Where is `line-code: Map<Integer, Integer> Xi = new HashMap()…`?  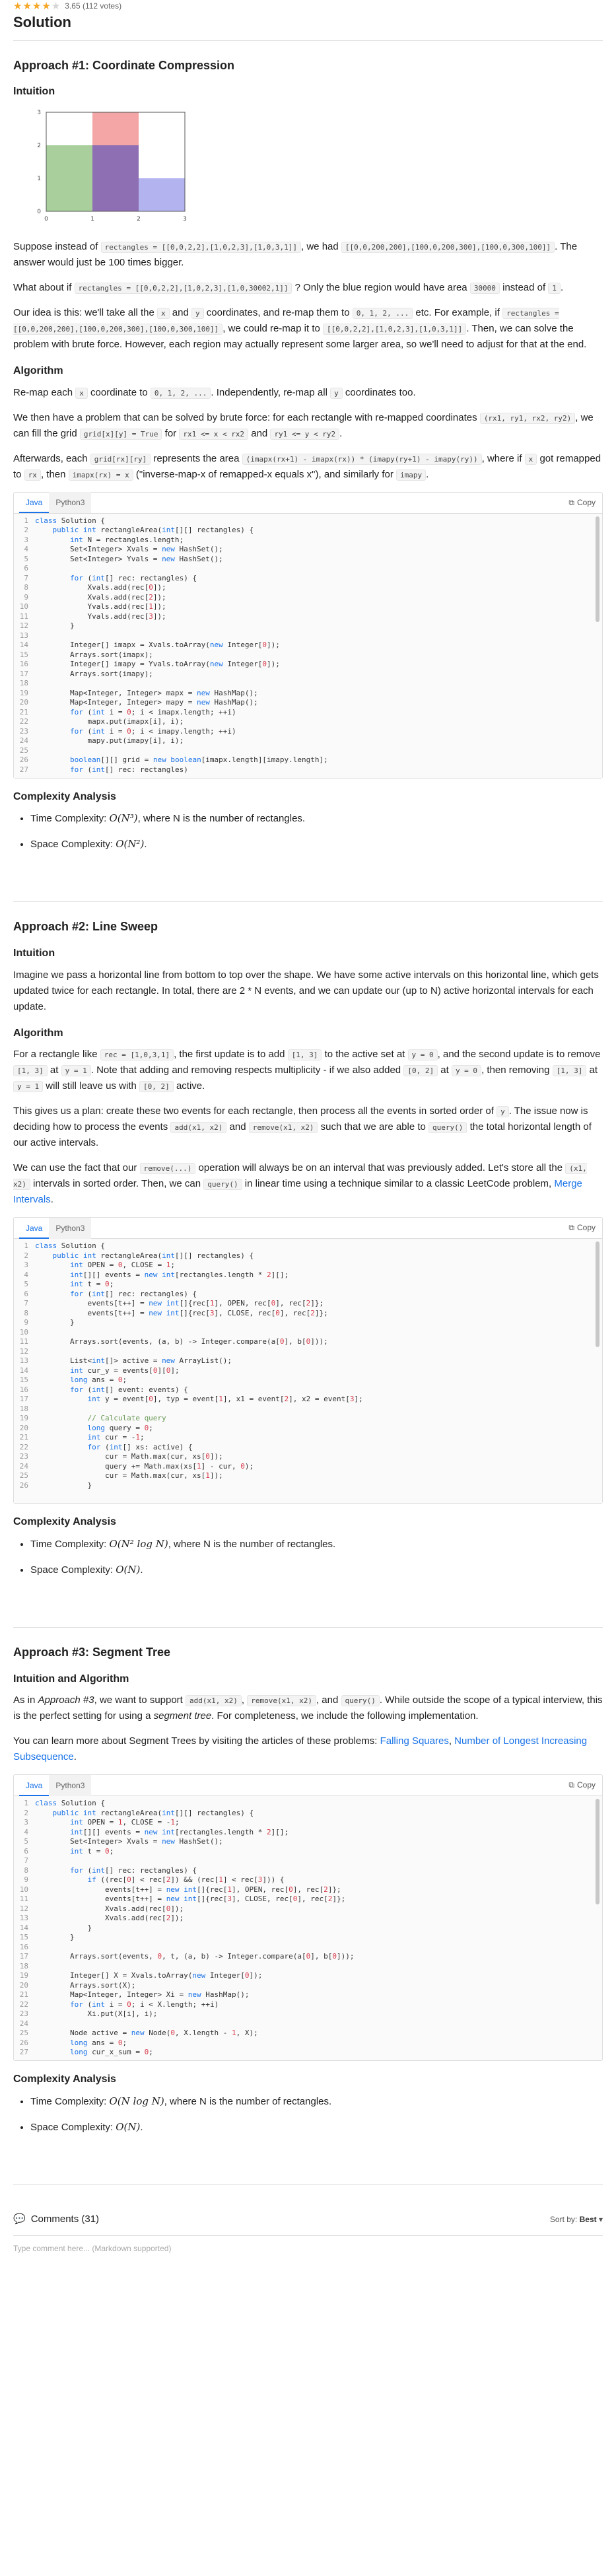
line-code: Map<Integer, Integer> Xi = new HashMap()… is located at coordinates (142, 1995).